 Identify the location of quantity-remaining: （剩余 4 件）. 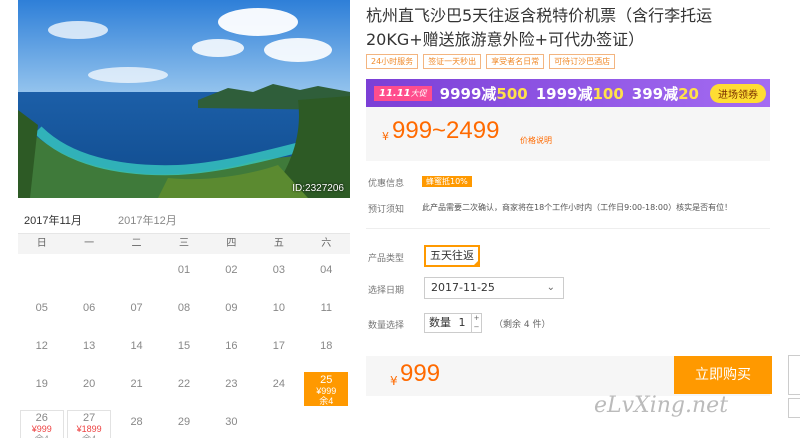
(522, 325).